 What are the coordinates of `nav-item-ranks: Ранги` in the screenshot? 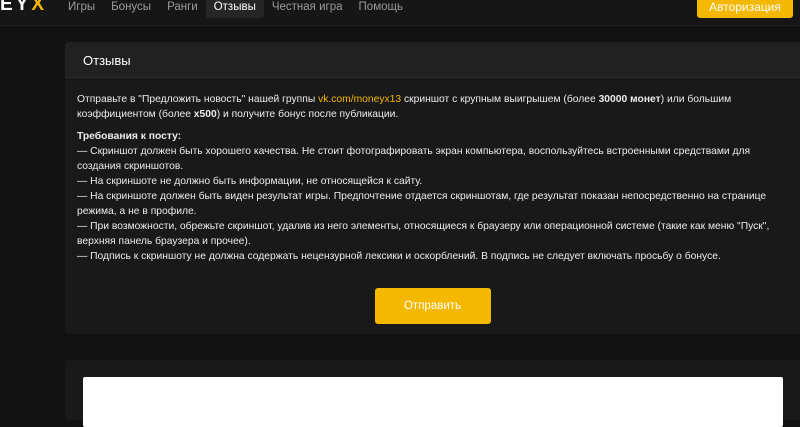 It's located at (182, 9).